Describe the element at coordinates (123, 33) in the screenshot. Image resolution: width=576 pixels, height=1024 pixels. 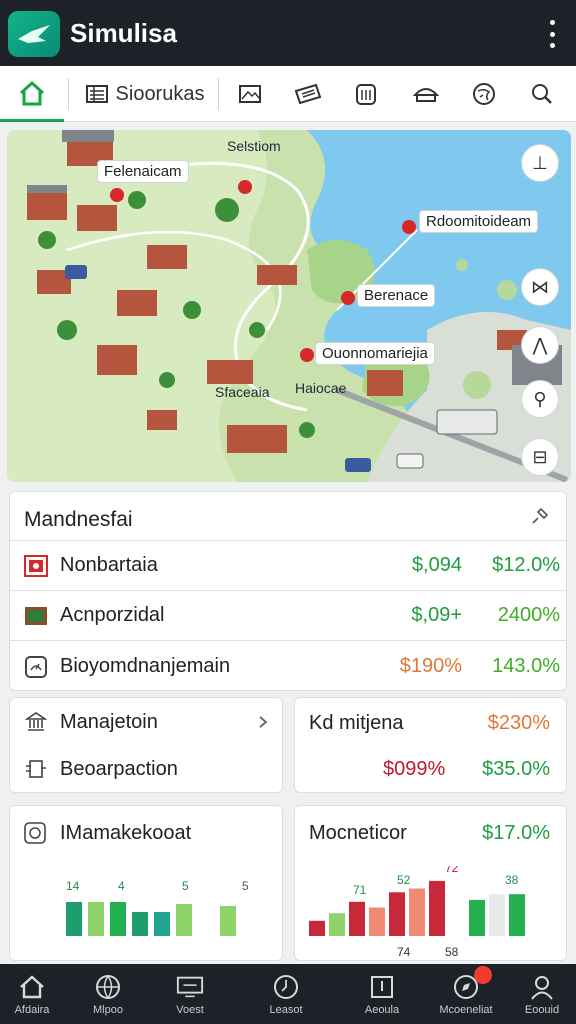
I see `app-title: Simulisa` at that location.